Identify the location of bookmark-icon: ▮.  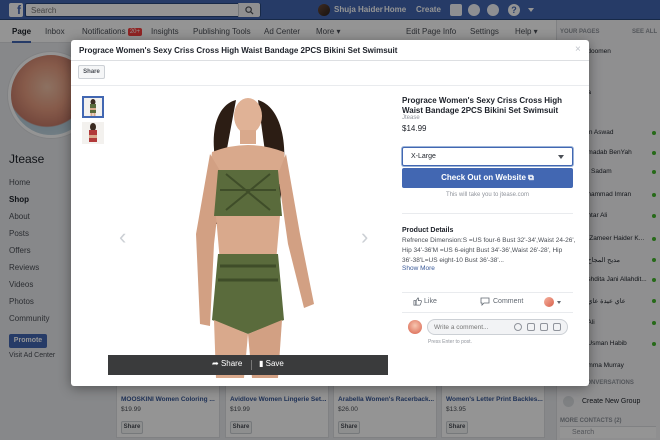
(262, 363).